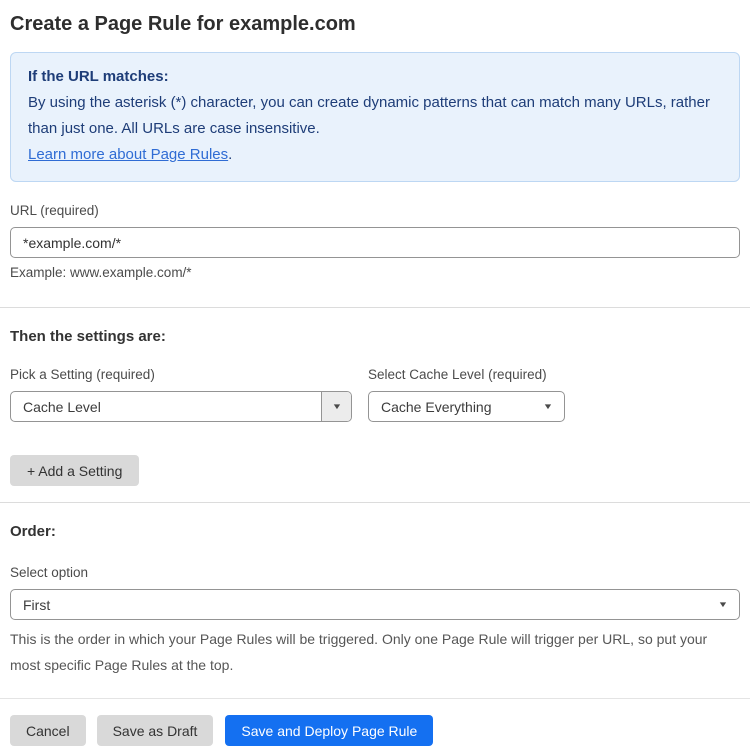 Image resolution: width=750 pixels, height=746 pixels. Describe the element at coordinates (37, 604) in the screenshot. I see `order-select-value: First` at that location.